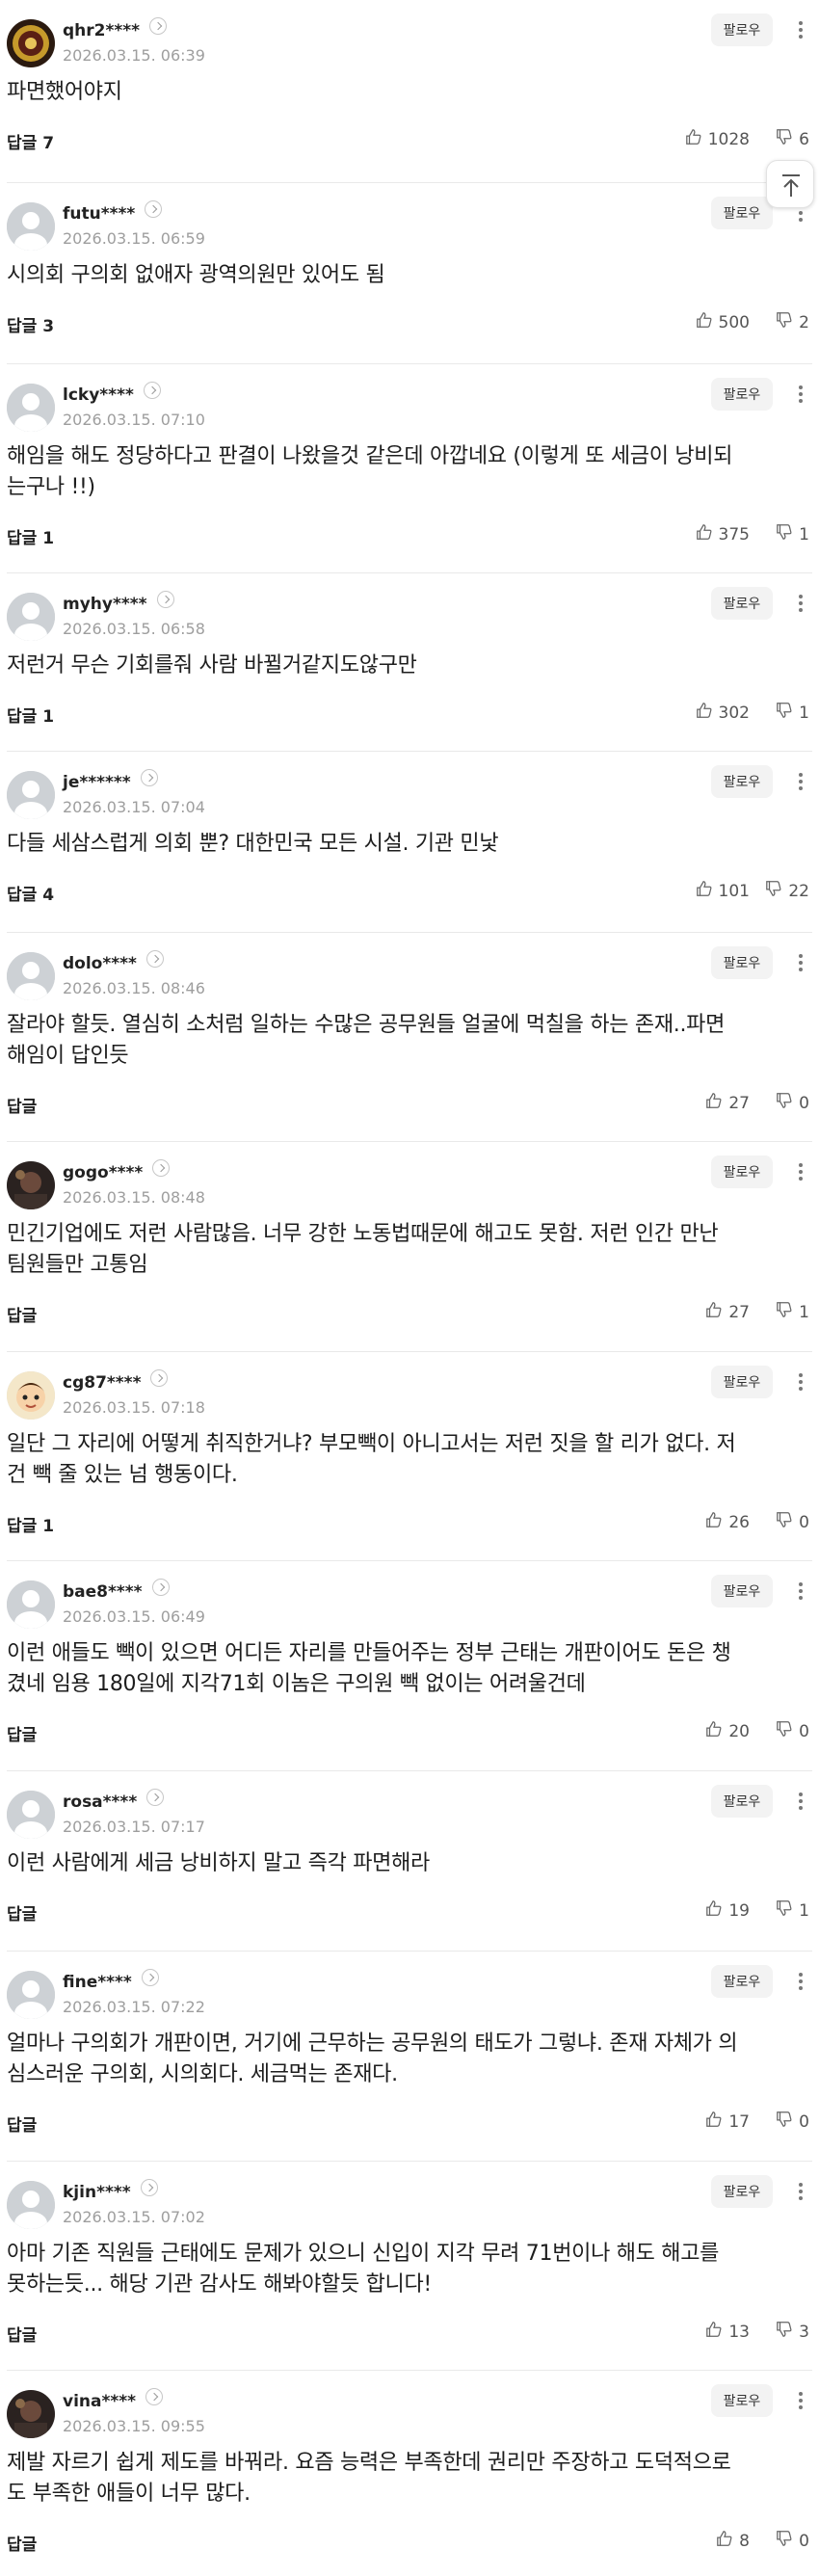  I want to click on username: bae8****, so click(116, 1590).